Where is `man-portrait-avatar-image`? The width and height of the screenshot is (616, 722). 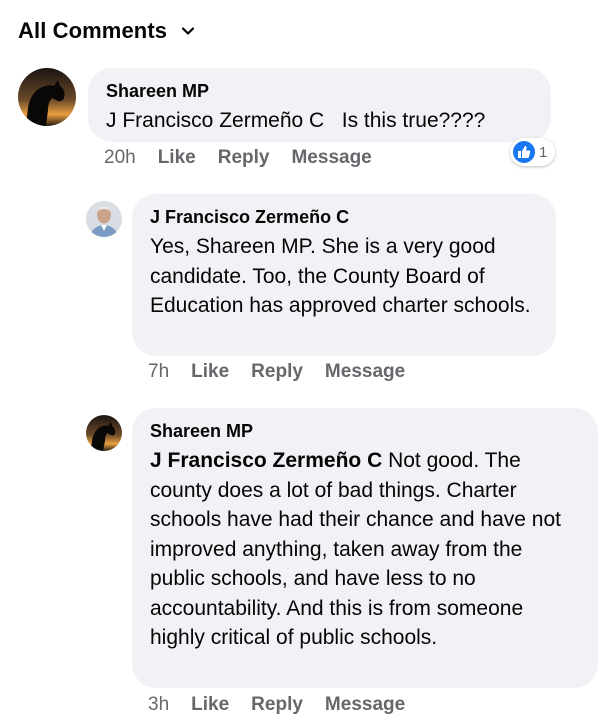 man-portrait-avatar-image is located at coordinates (104, 219).